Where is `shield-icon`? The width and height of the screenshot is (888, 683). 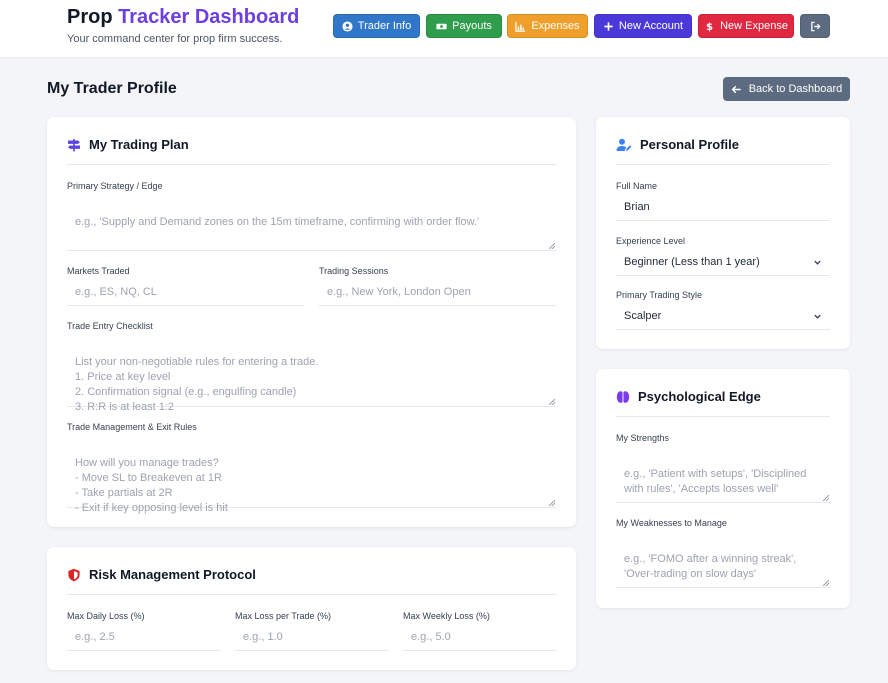
shield-icon is located at coordinates (74, 575).